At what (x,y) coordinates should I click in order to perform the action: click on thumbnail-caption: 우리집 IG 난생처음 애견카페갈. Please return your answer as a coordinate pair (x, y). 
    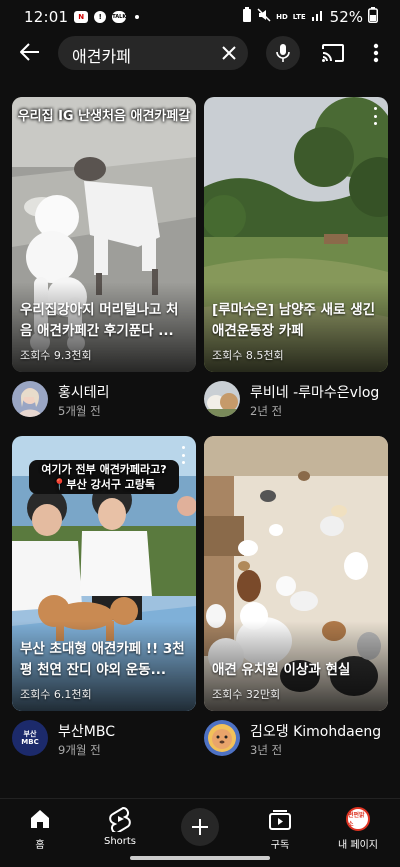
    Looking at the image, I should click on (104, 116).